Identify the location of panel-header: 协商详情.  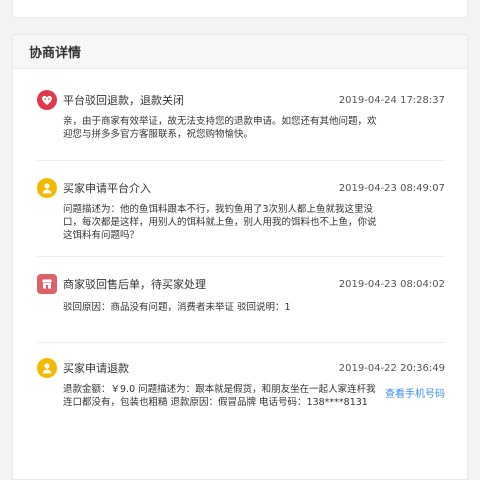
(240, 52).